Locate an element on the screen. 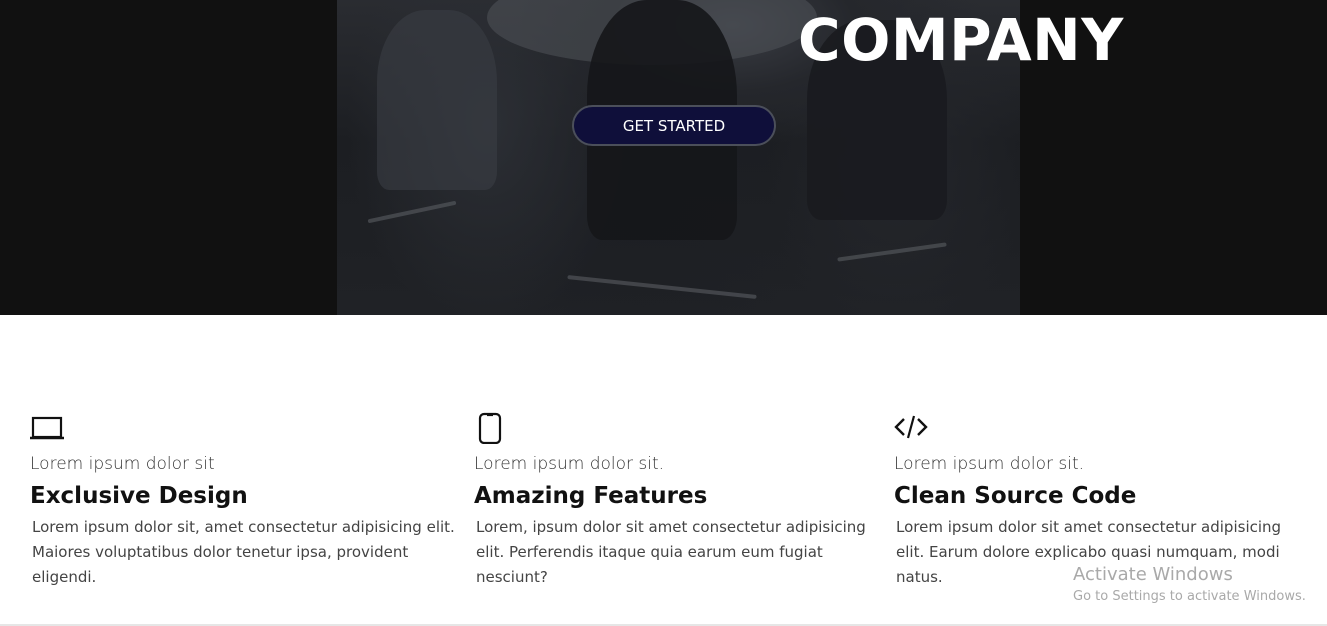 The image size is (1327, 626). hero-title: COMPANY is located at coordinates (961, 40).